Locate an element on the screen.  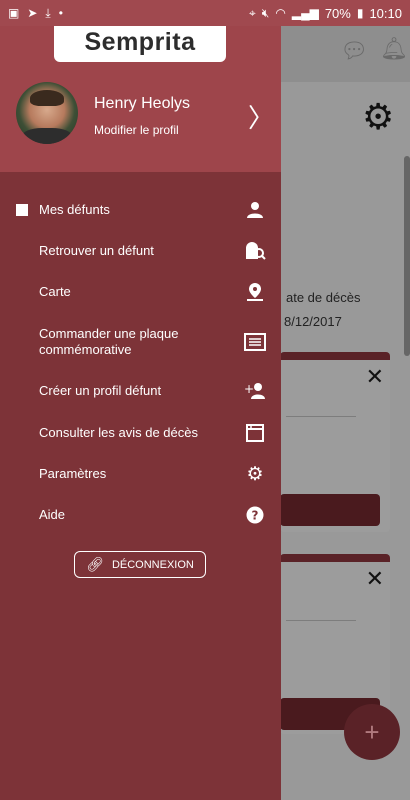
menu-item-retrouver-un-defunt: Retrouver un défunt is located at coordinates (140, 251).